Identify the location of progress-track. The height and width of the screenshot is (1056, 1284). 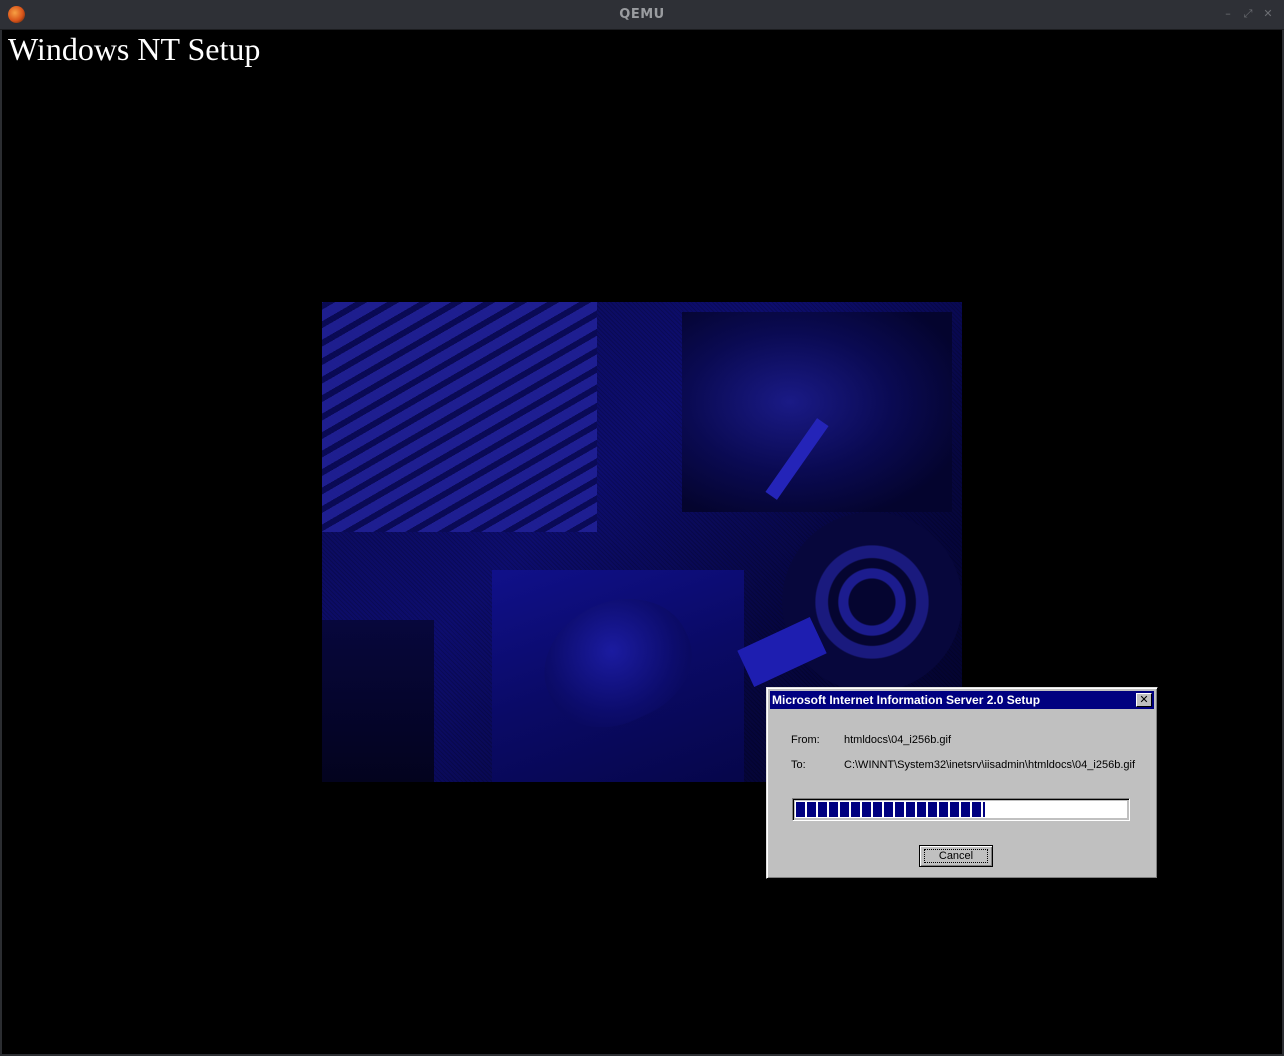
(961, 809).